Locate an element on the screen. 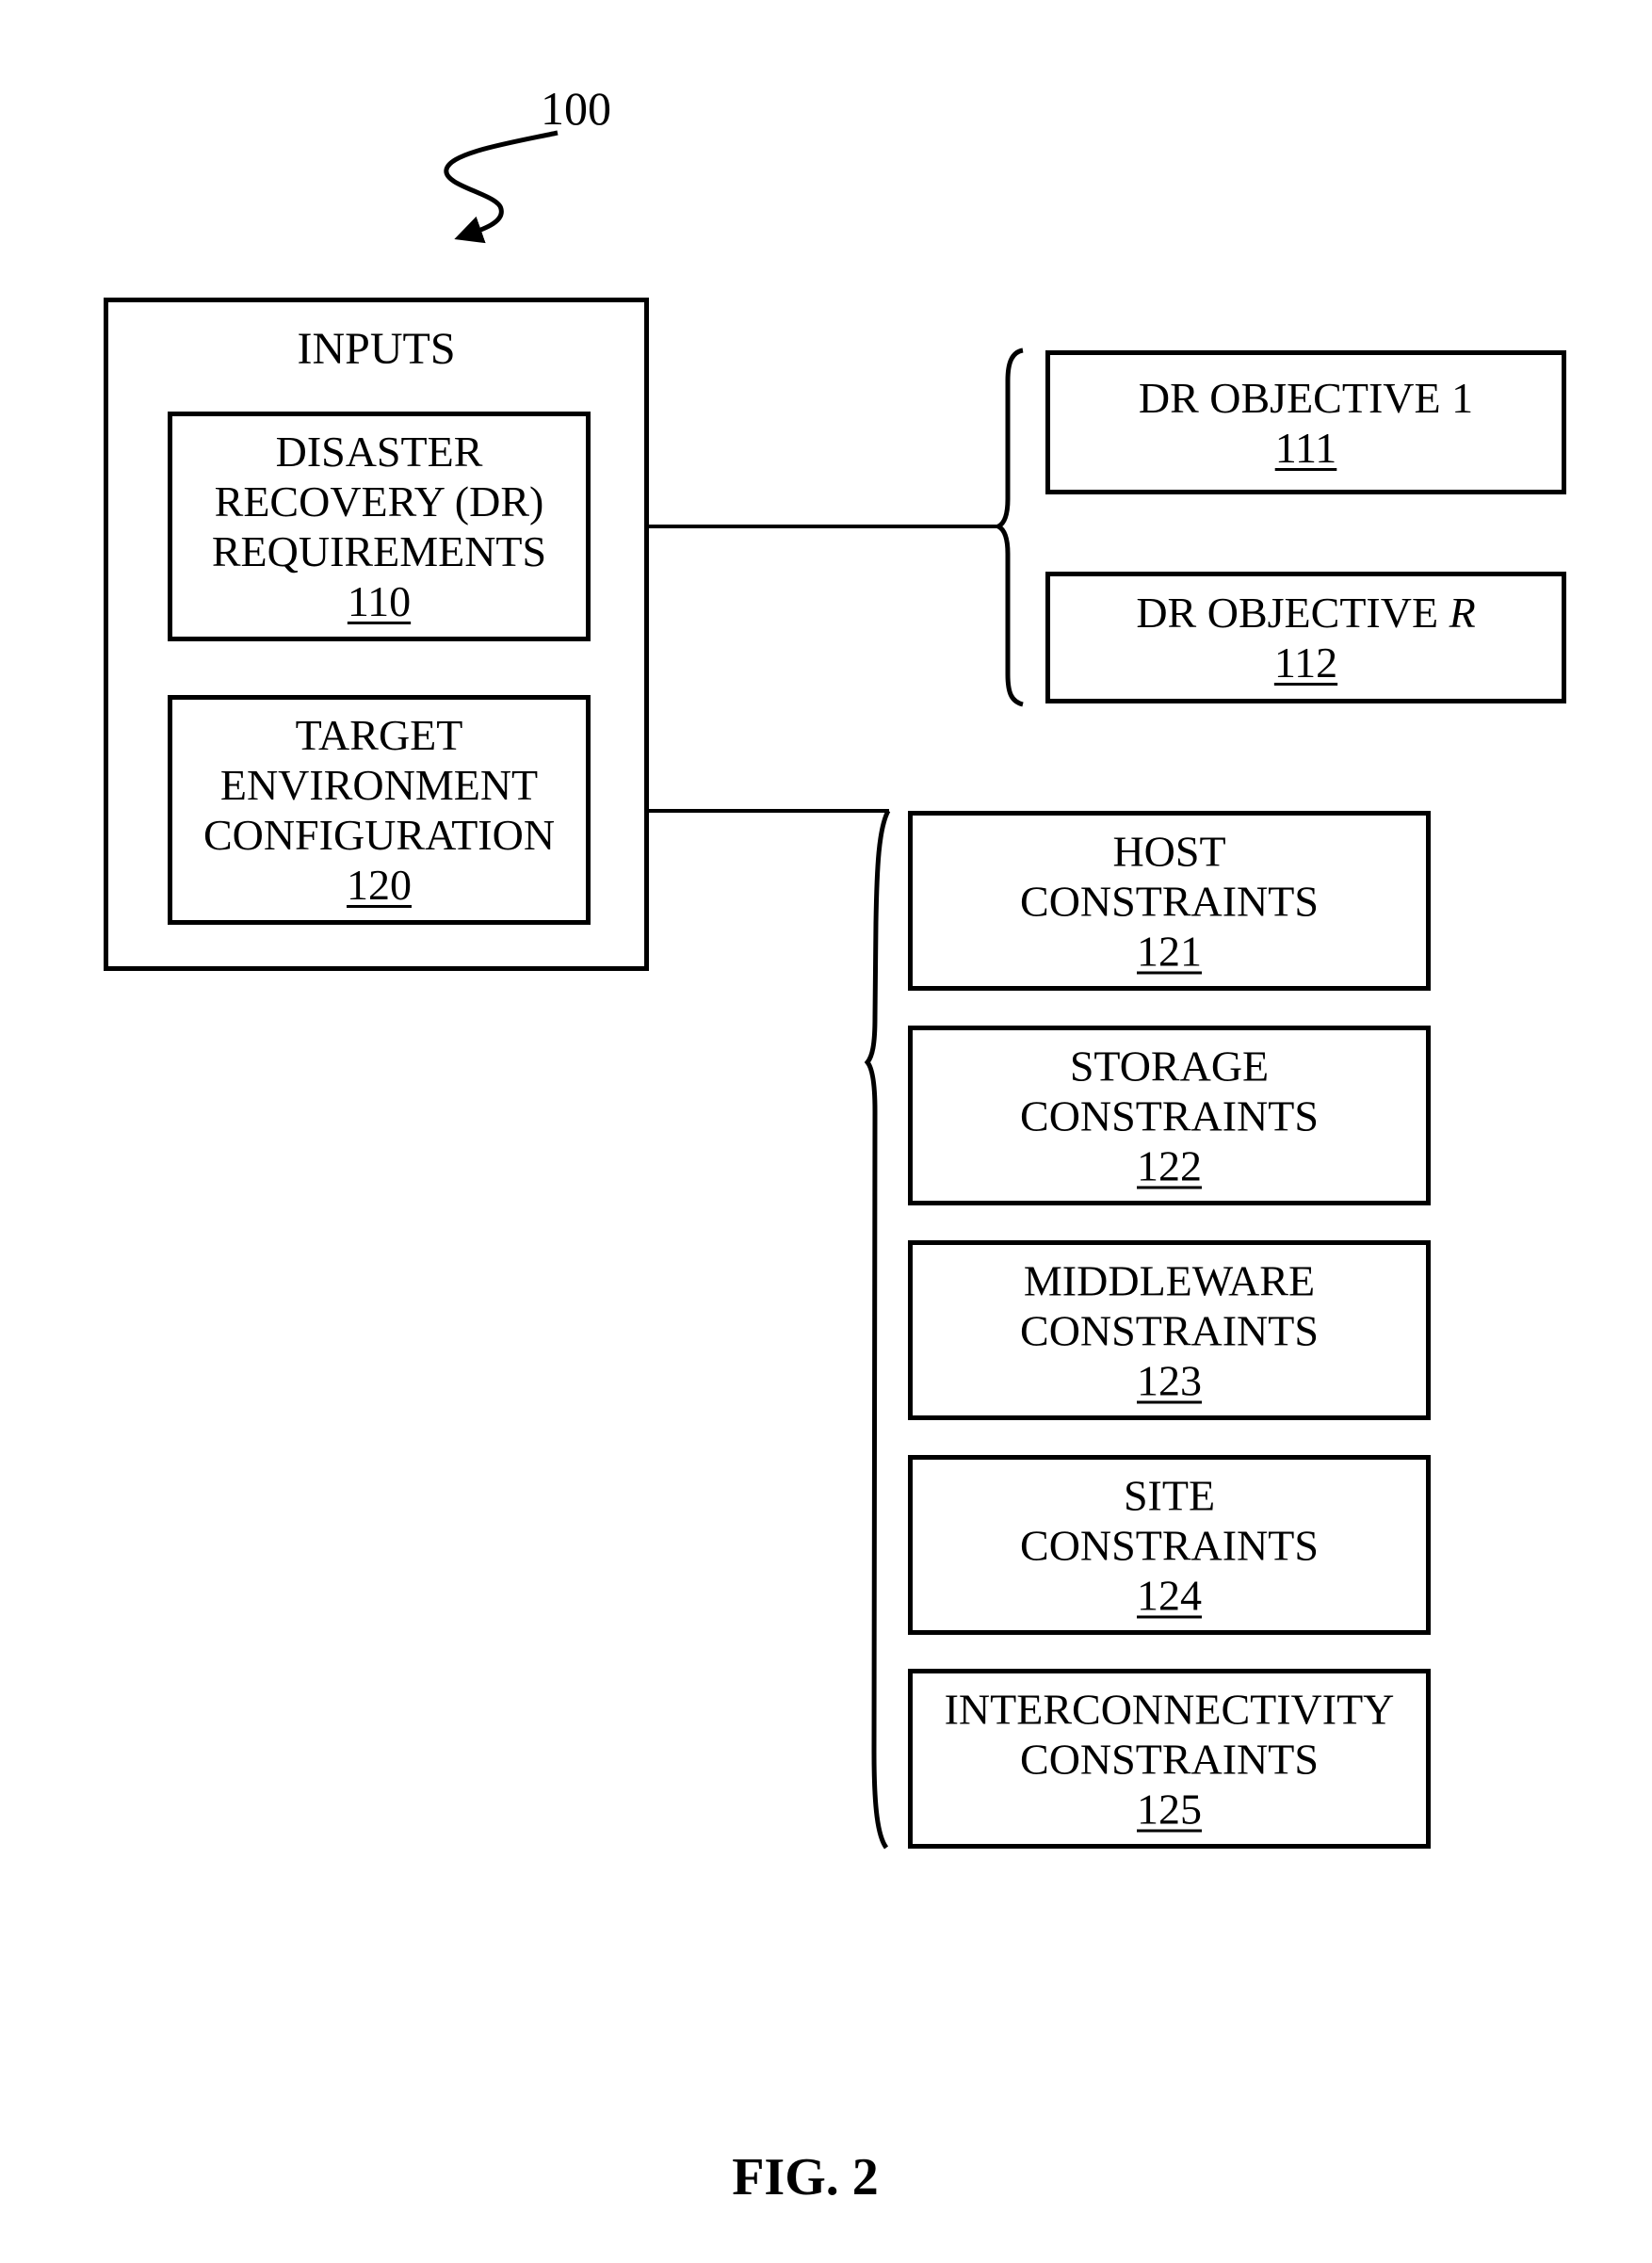 Image resolution: width=1652 pixels, height=2263 pixels. reference-number: 122 is located at coordinates (1169, 1165).